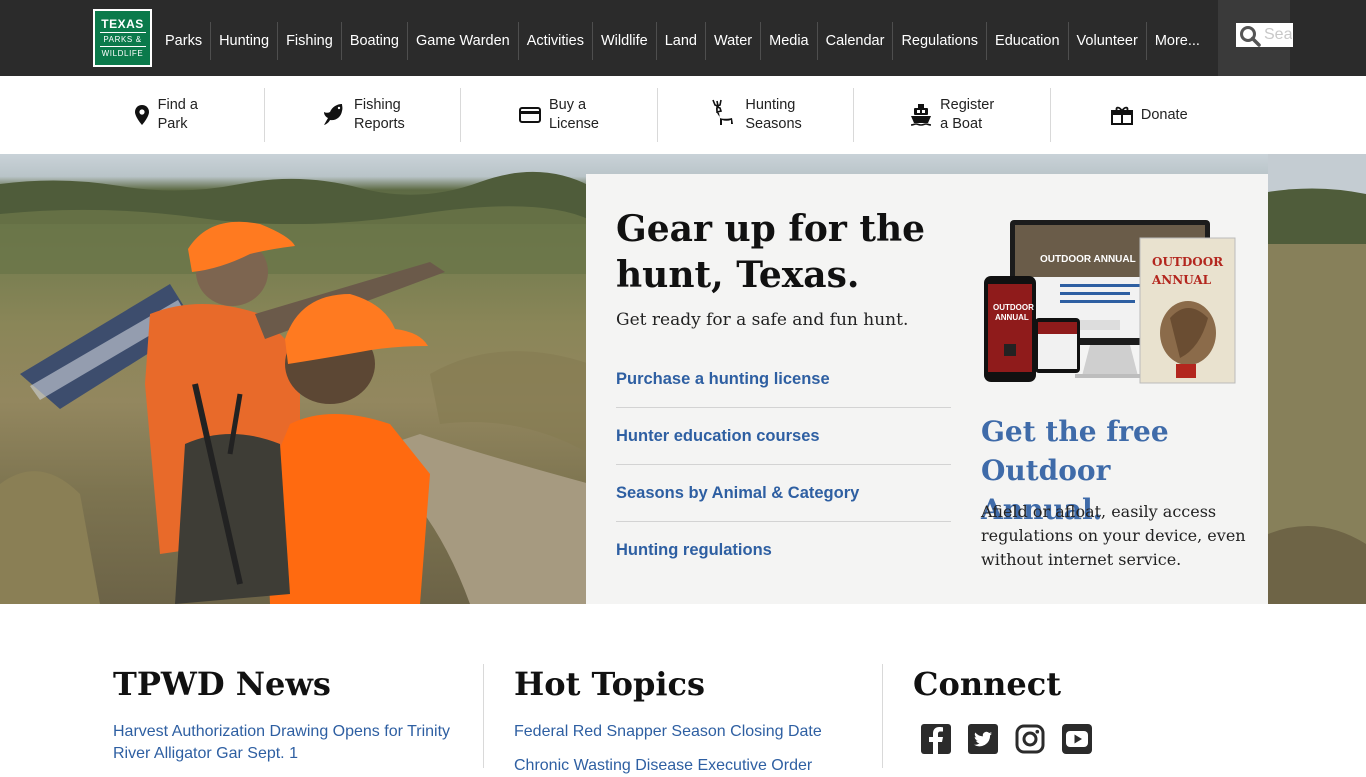 Image resolution: width=1366 pixels, height=777 pixels. I want to click on hero-landscape-right, so click(1317, 379).